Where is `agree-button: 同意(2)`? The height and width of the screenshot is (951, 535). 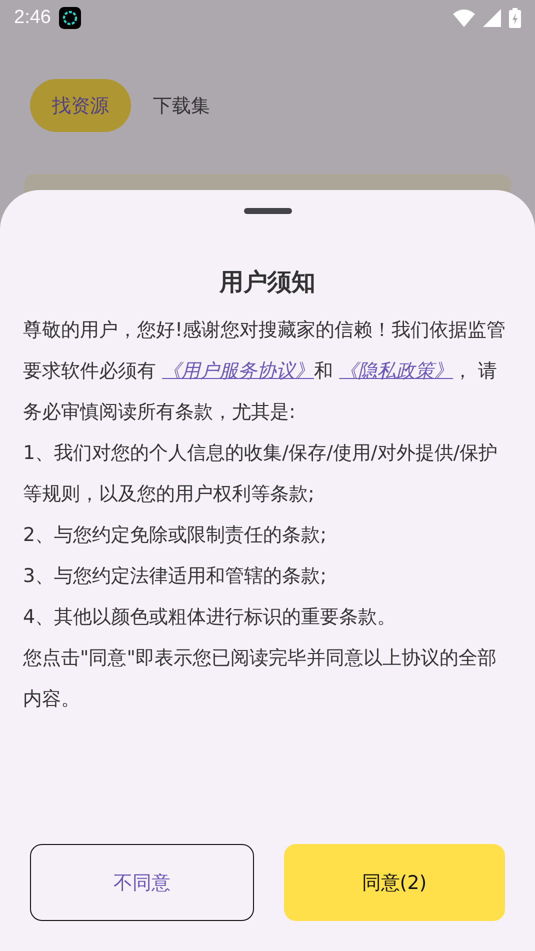 agree-button: 同意(2) is located at coordinates (394, 882).